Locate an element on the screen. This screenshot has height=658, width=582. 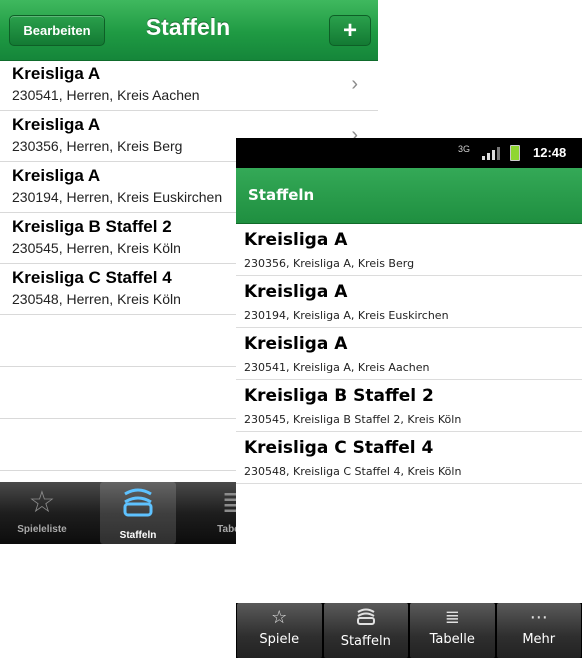
edit-button: Bearbeiten is located at coordinates (57, 30).